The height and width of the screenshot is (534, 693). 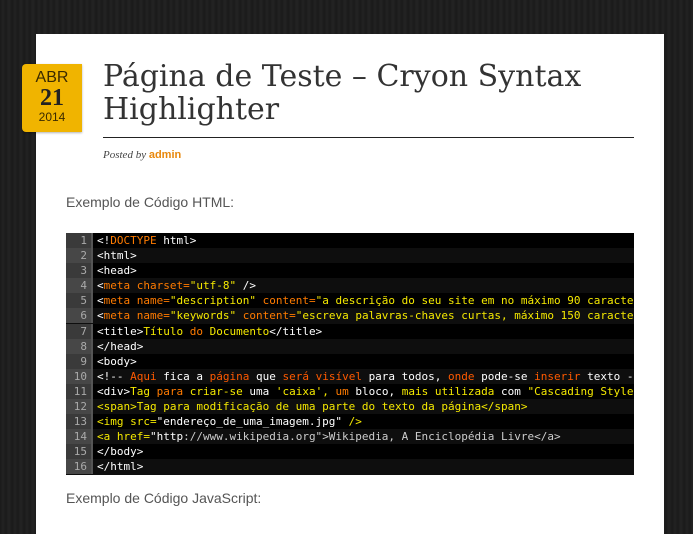 What do you see at coordinates (79, 316) in the screenshot?
I see `line-number: 6` at bounding box center [79, 316].